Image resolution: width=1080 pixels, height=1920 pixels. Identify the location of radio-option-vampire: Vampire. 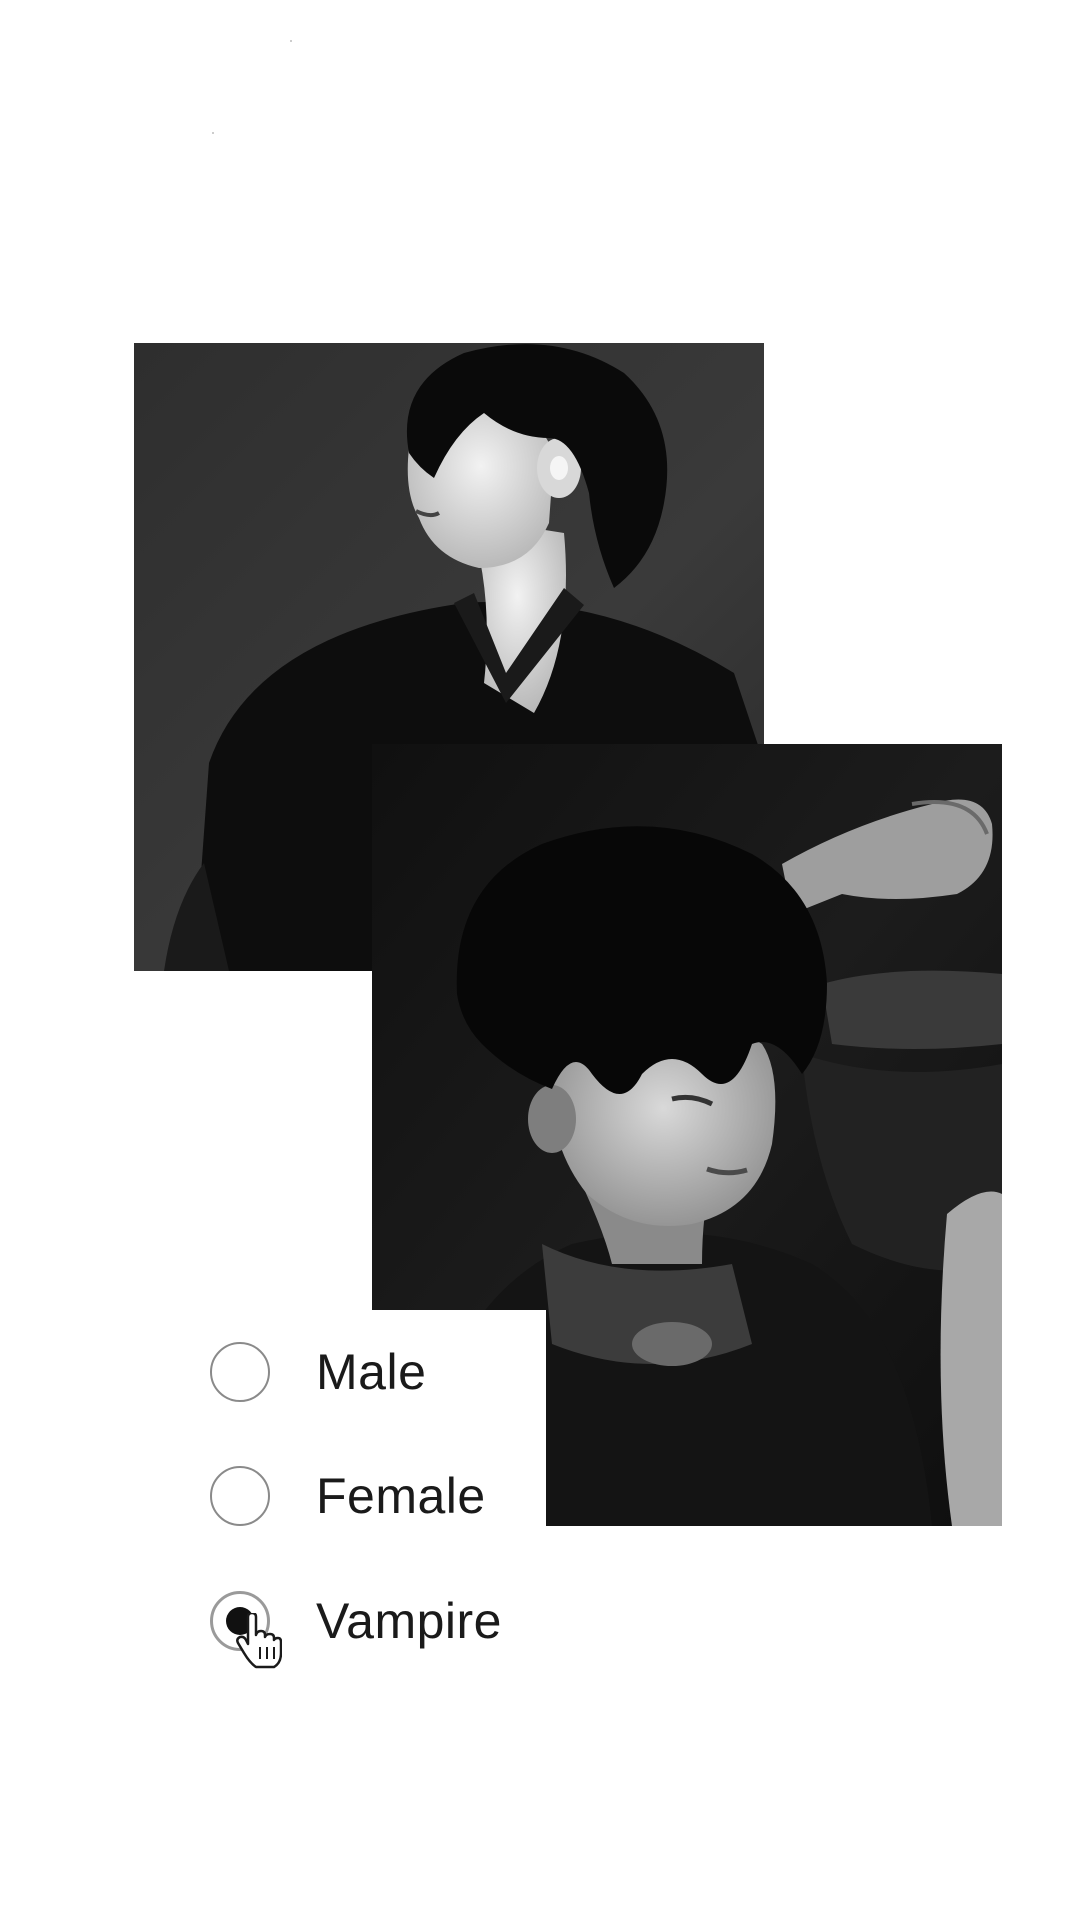
(420, 1628).